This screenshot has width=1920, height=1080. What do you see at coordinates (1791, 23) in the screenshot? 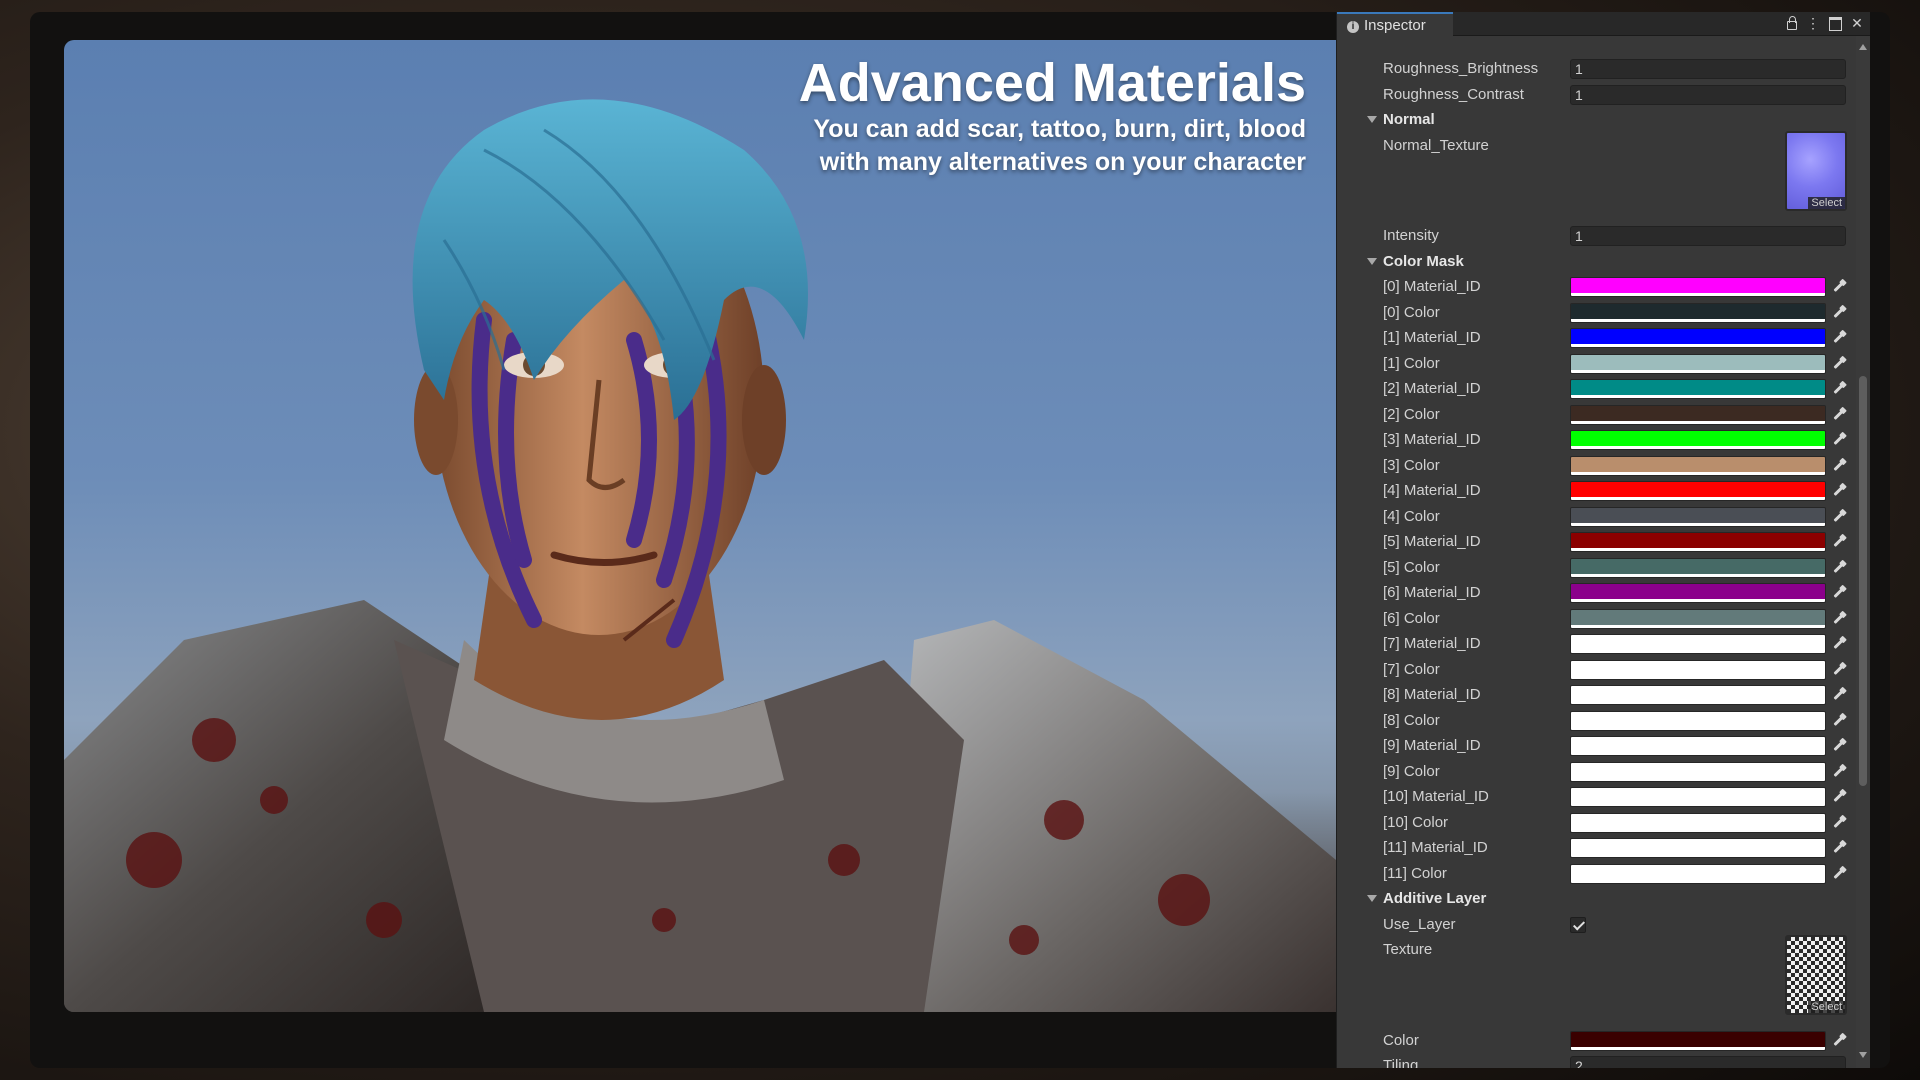
I see `lock-icon` at bounding box center [1791, 23].